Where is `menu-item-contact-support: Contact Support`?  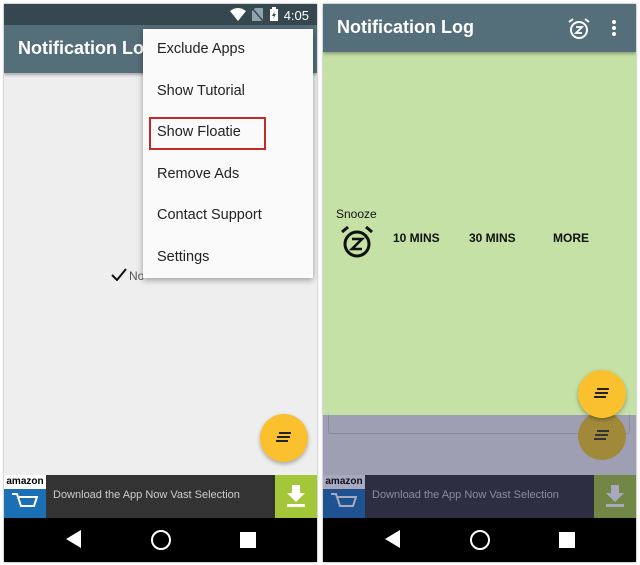
menu-item-contact-support: Contact Support is located at coordinates (228, 216).